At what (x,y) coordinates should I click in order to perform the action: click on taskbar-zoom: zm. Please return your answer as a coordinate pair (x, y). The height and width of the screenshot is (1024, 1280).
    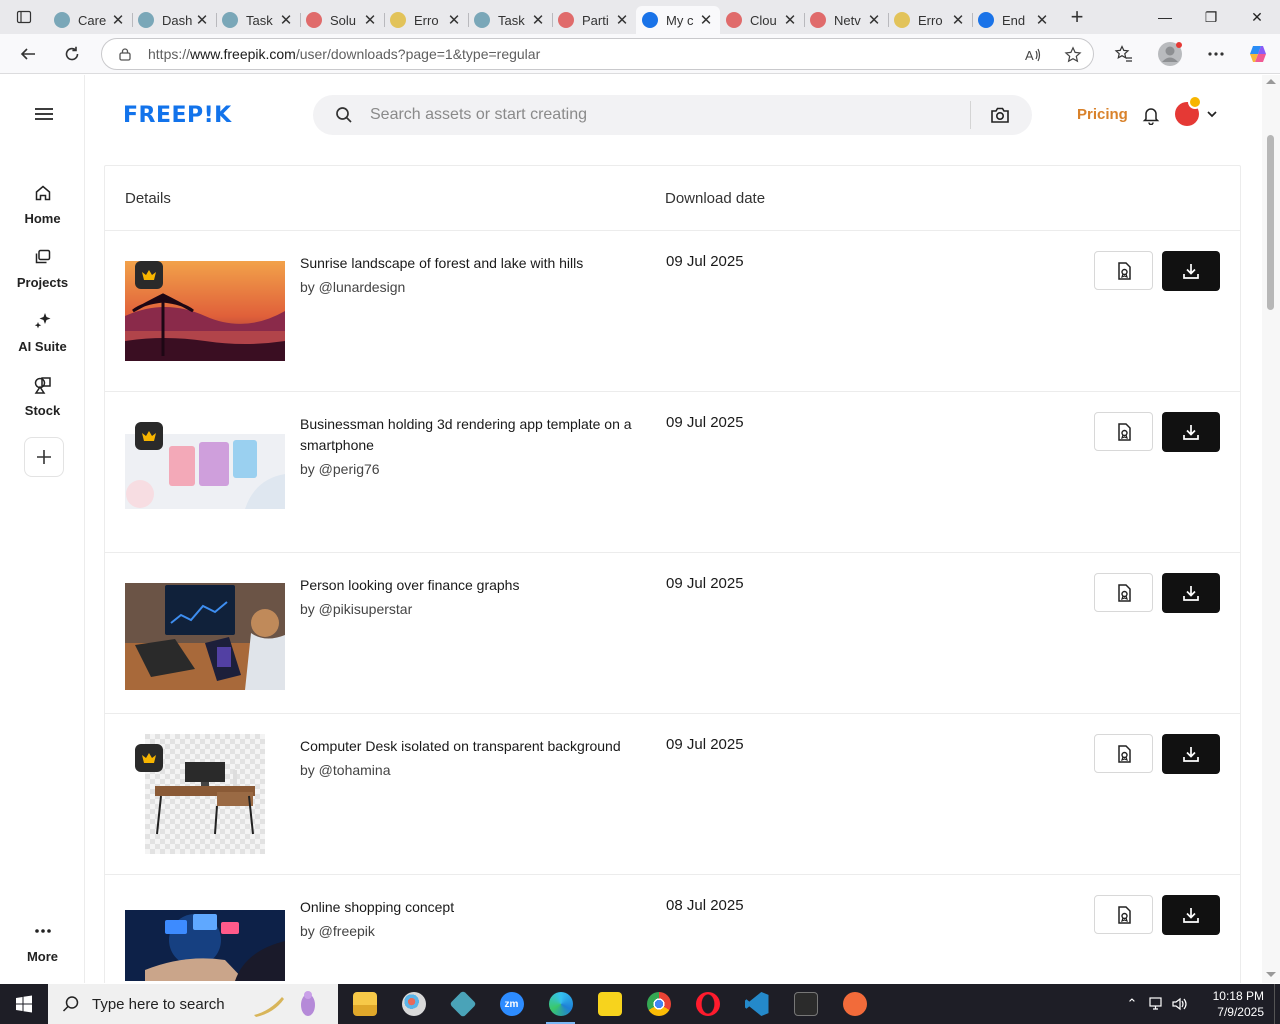
    Looking at the image, I should click on (511, 1004).